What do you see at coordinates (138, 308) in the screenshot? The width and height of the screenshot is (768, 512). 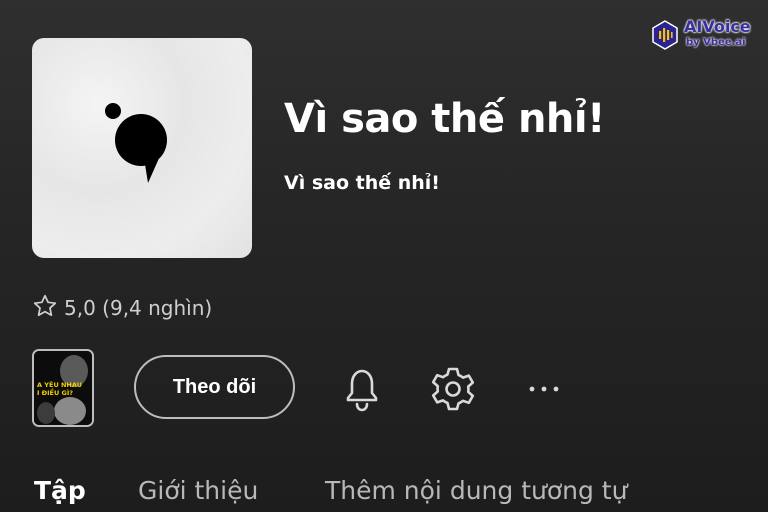 I see `rating-text: 5,0 (9,4 nghìn)` at bounding box center [138, 308].